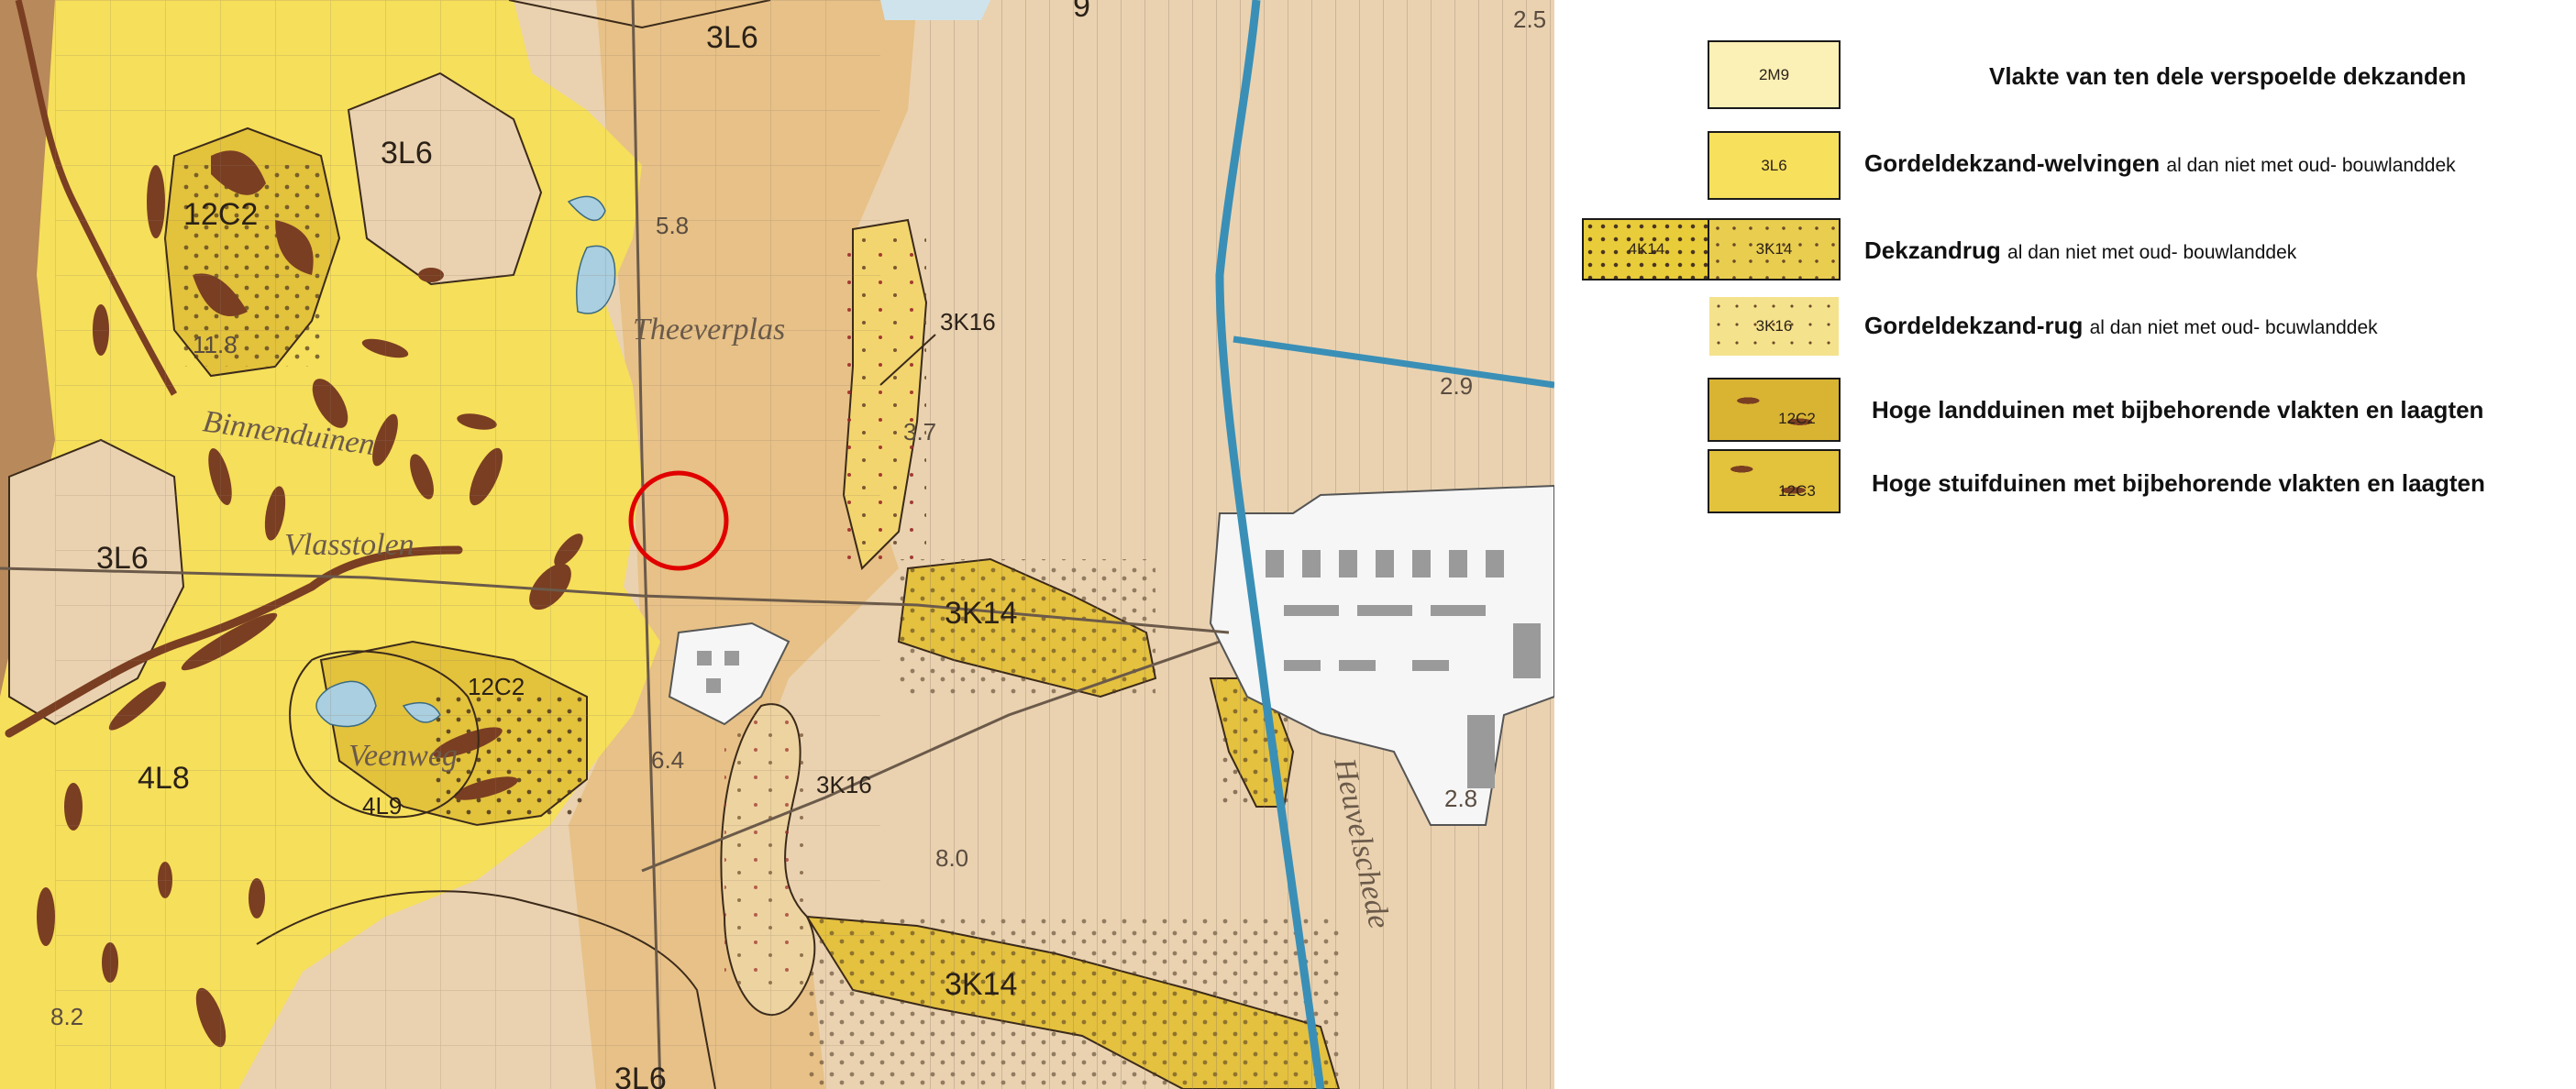  I want to click on spot-height: 2.8, so click(1460, 798).